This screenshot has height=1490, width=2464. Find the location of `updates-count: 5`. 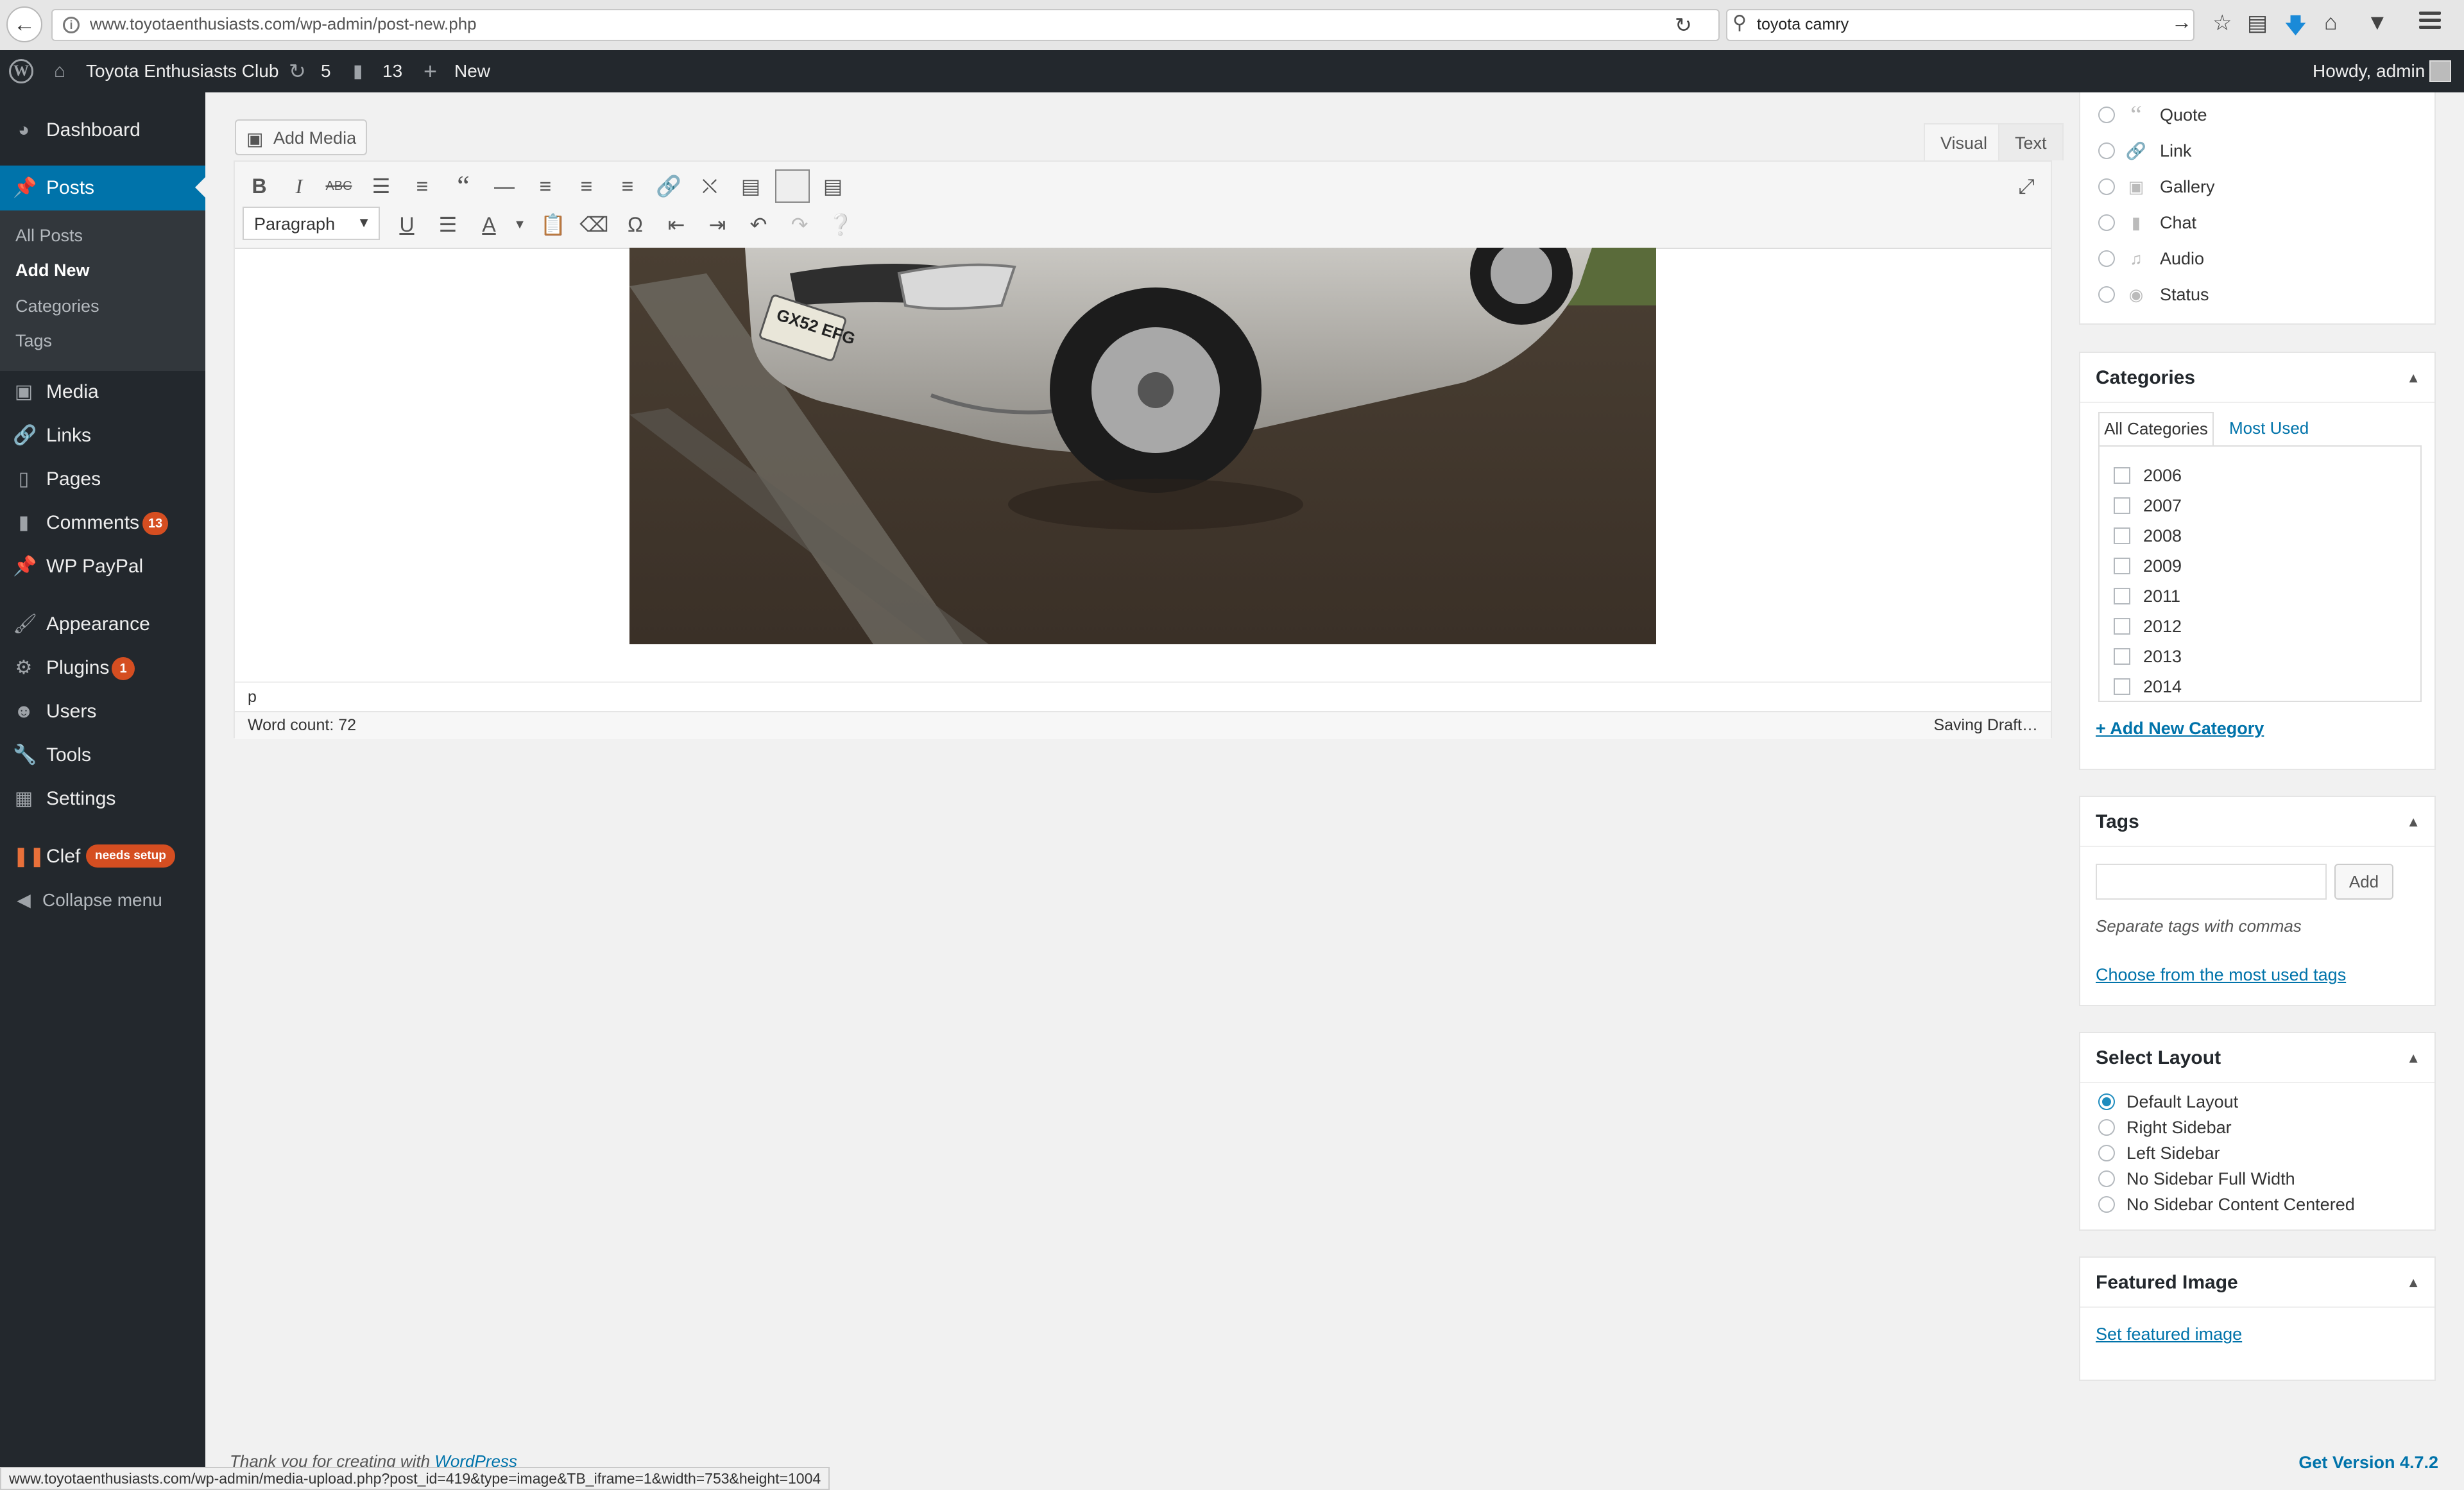

updates-count: 5 is located at coordinates (326, 71).